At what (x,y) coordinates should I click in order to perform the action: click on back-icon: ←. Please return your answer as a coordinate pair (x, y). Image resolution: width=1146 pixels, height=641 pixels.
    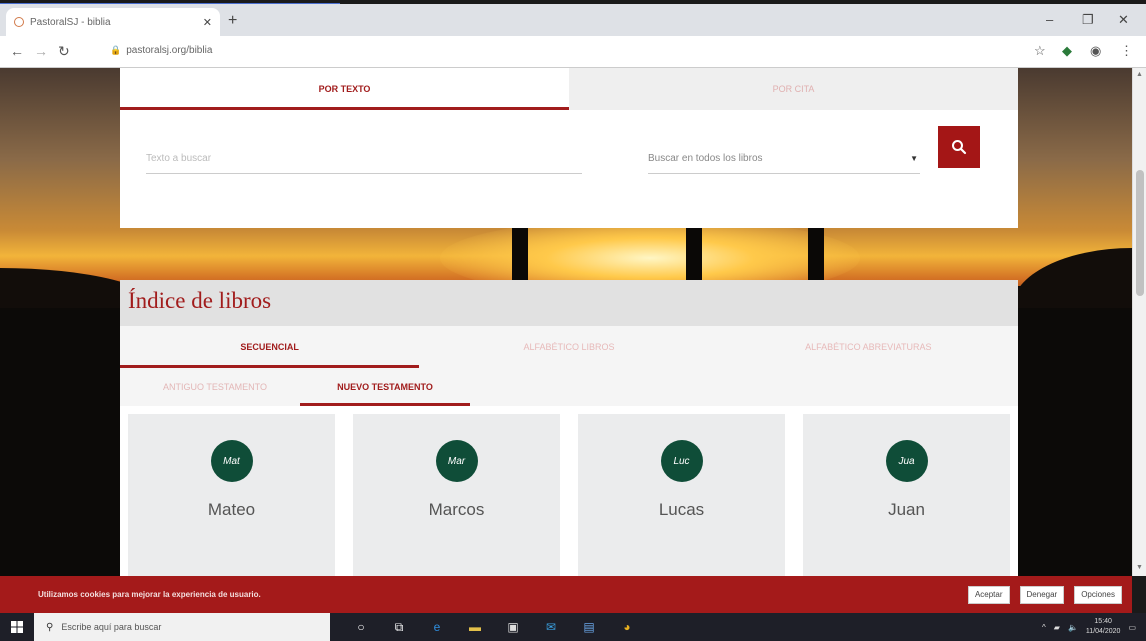
    Looking at the image, I should click on (17, 51).